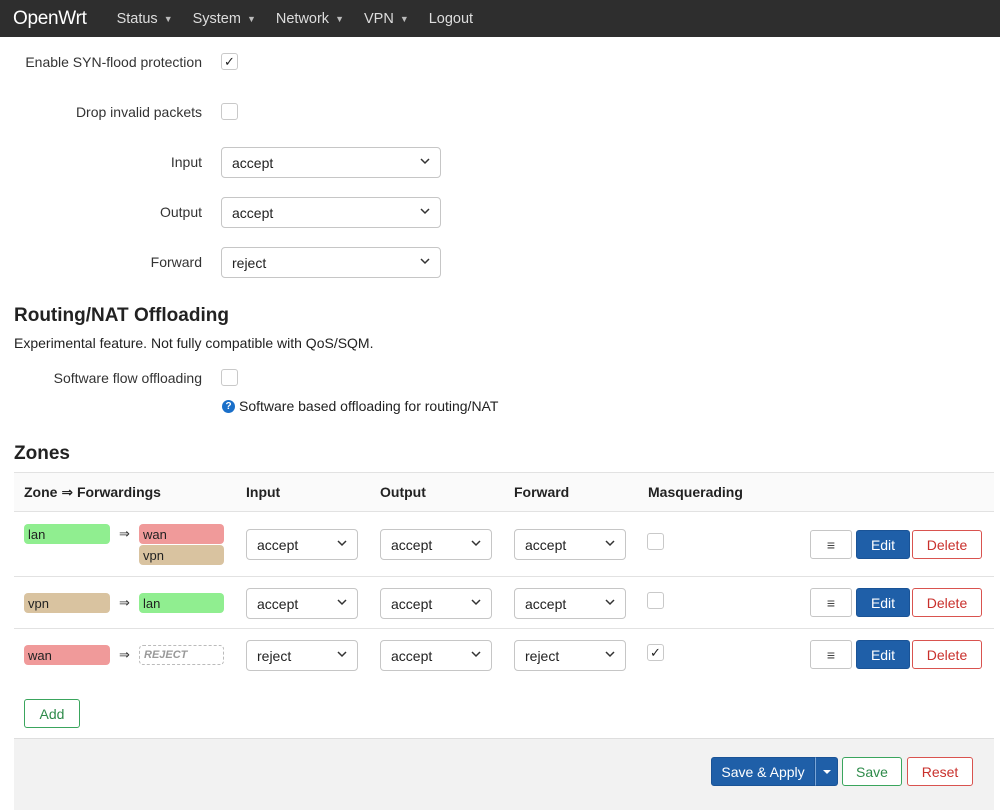  What do you see at coordinates (310, 19) in the screenshot?
I see `menu-network: Network ▼` at bounding box center [310, 19].